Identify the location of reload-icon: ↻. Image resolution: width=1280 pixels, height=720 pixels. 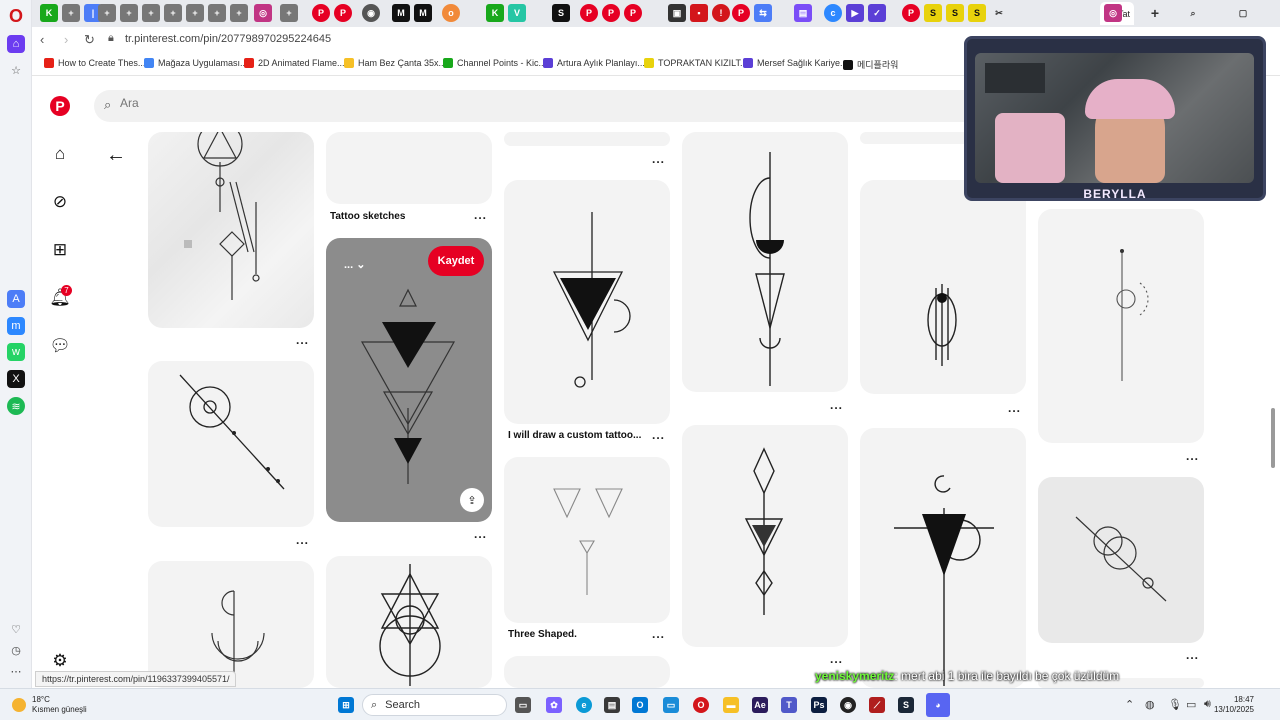
(89, 40).